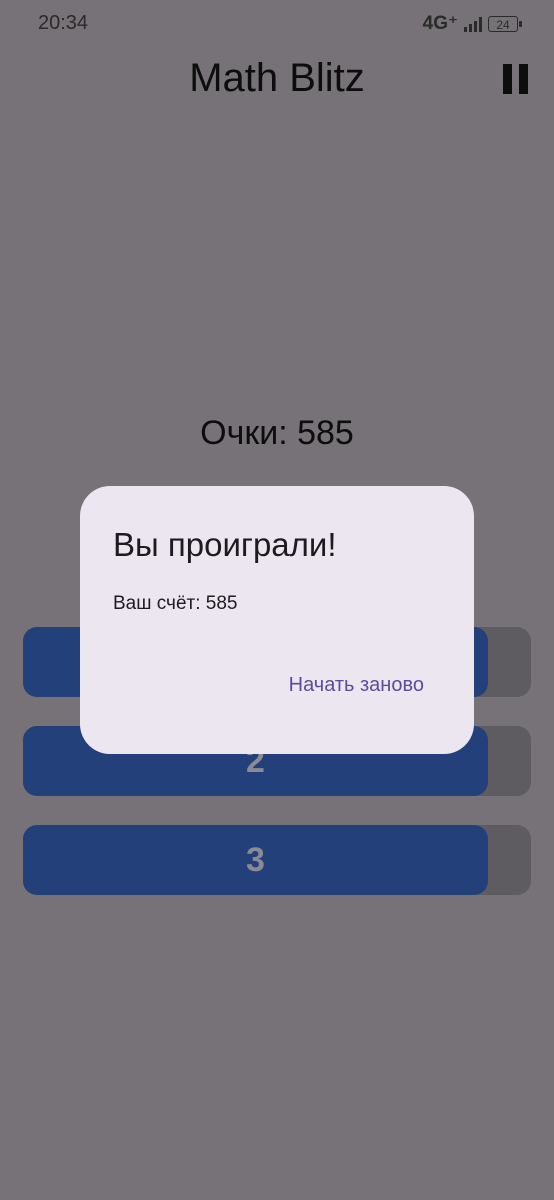 The width and height of the screenshot is (554, 1200). I want to click on status-time: 20:34, so click(63, 23).